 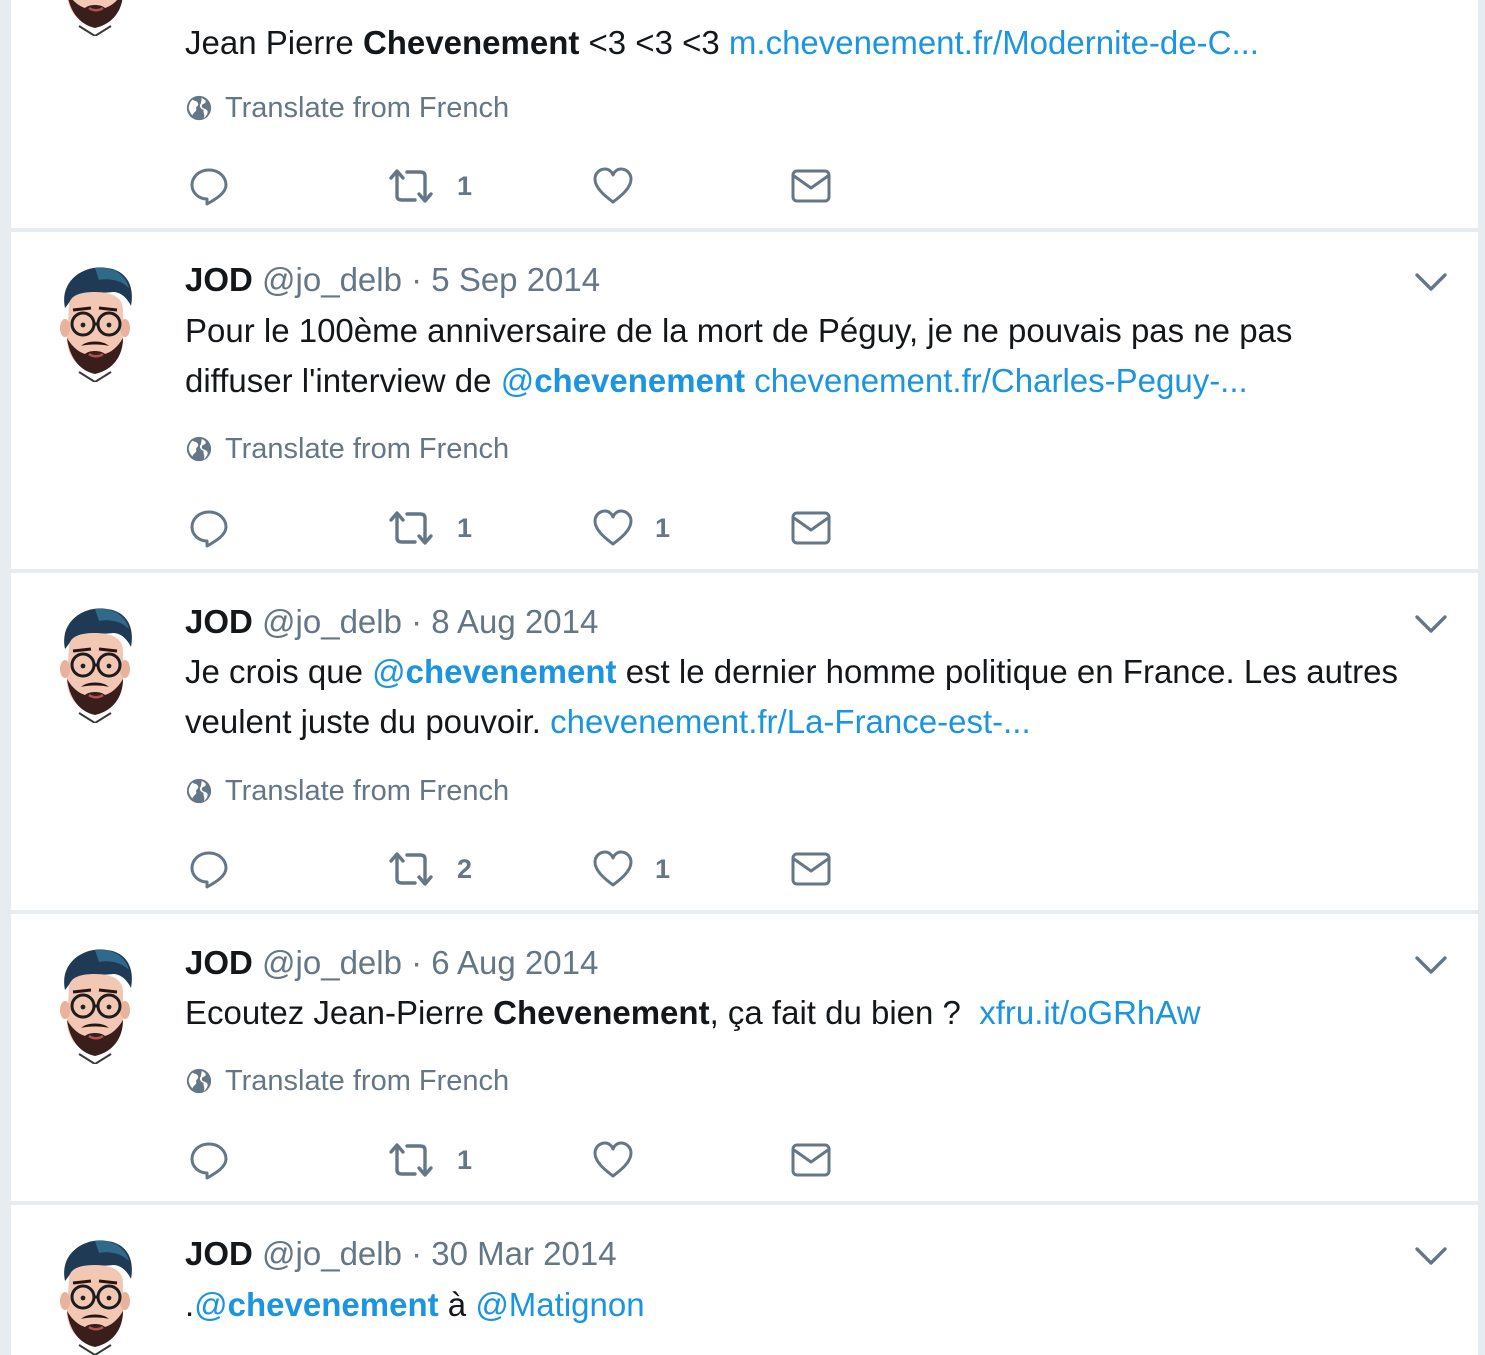 I want to click on tweet-header: JOD @jo_delb · 30 Mar 2014, so click(x=401, y=1254).